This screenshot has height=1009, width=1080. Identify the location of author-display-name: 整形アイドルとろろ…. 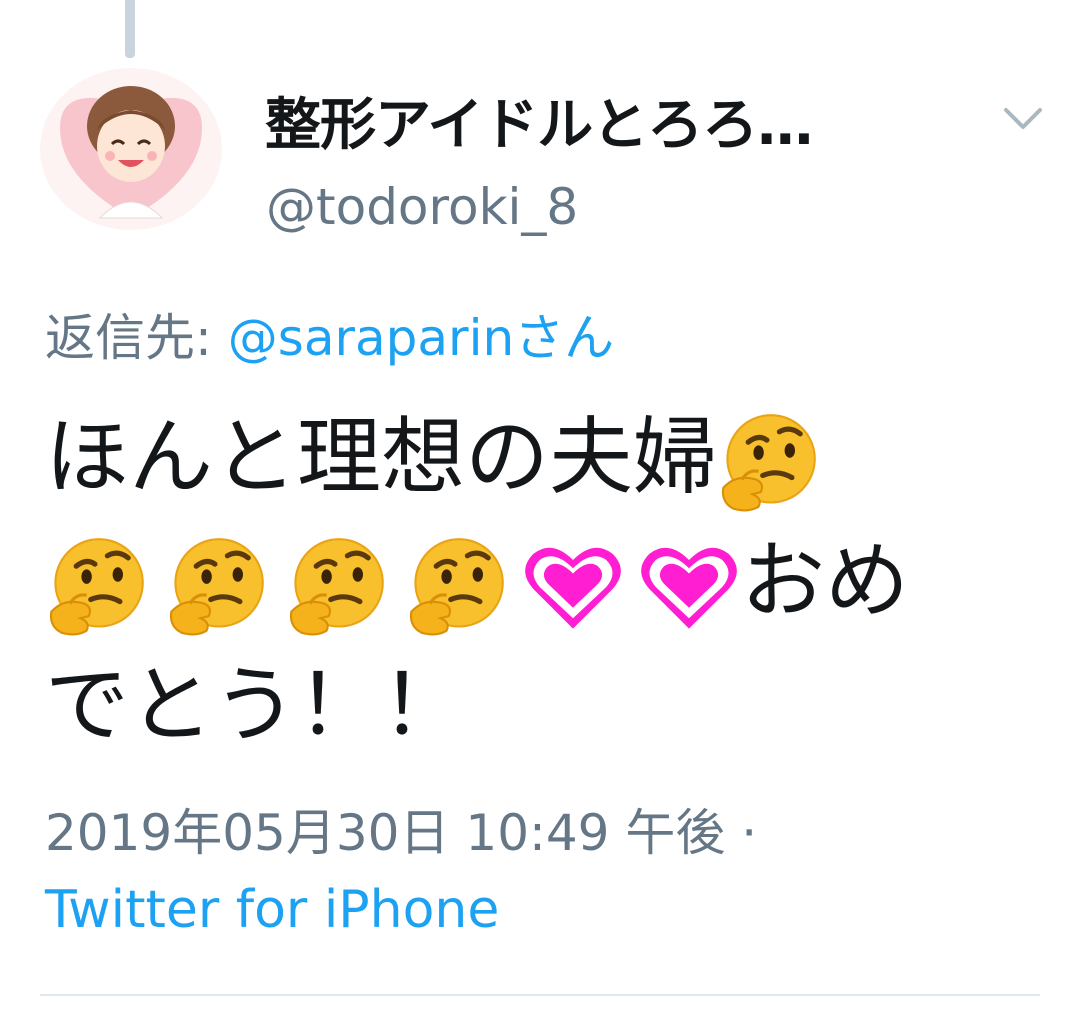
(539, 120).